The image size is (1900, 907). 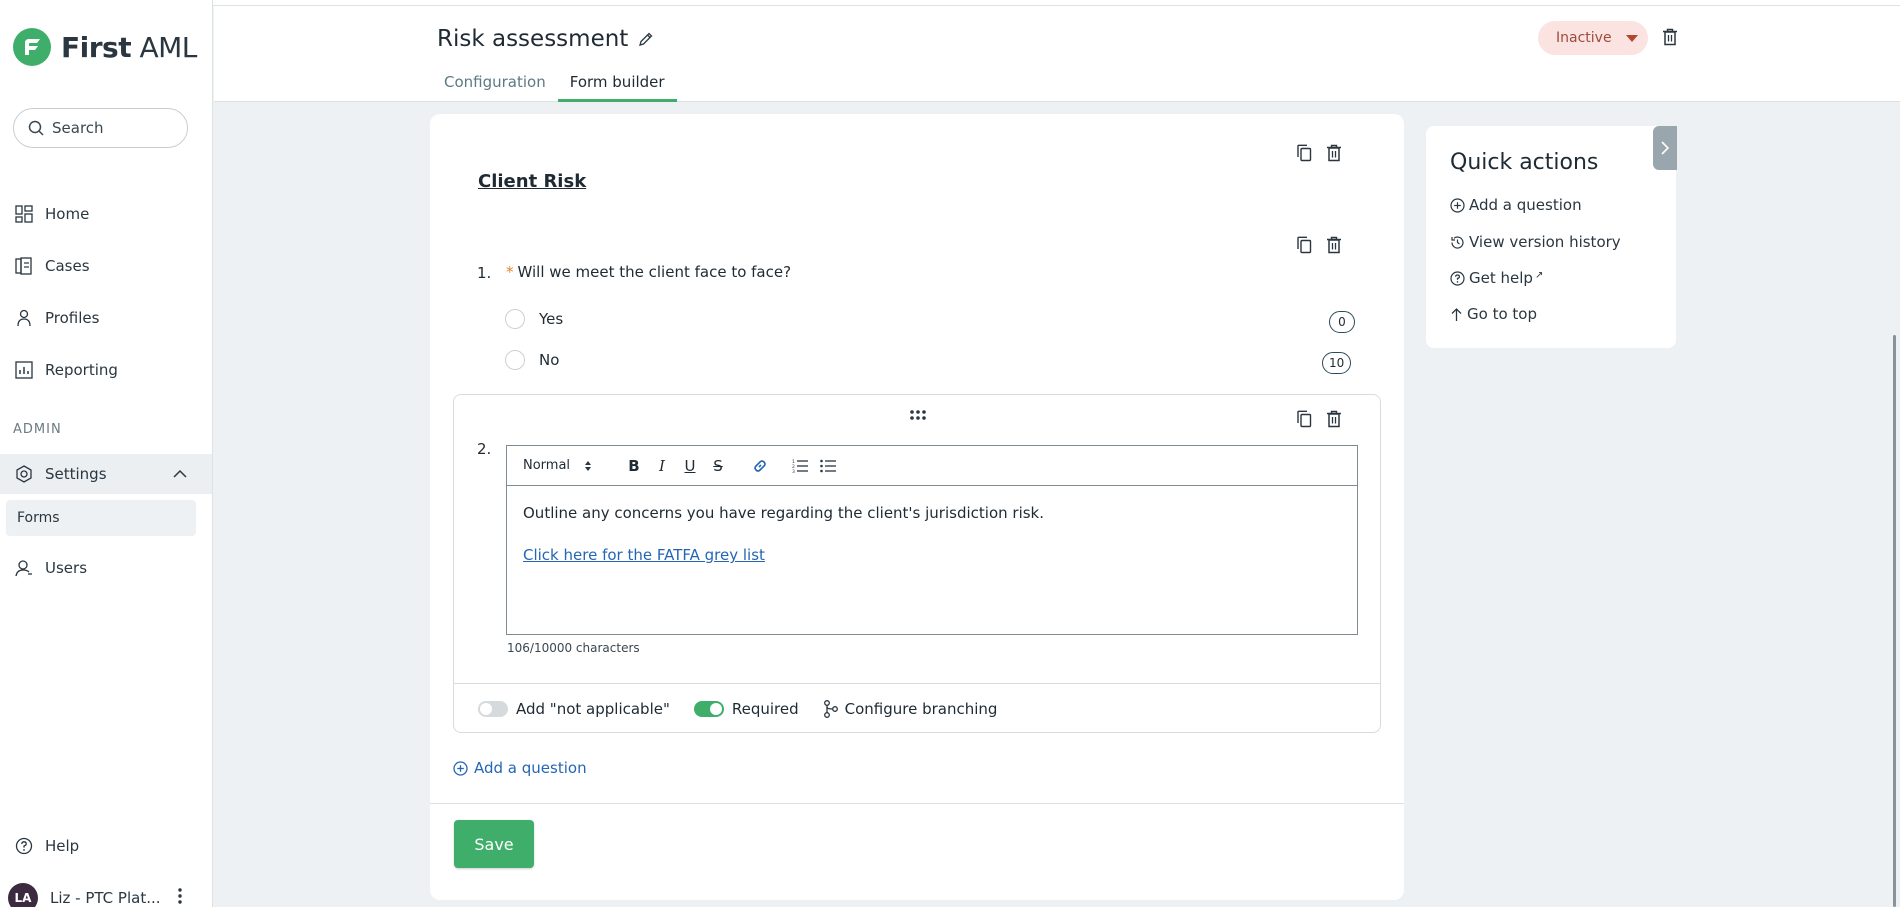 I want to click on question-text: * Will we meet the client face to face?, so click(x=648, y=272).